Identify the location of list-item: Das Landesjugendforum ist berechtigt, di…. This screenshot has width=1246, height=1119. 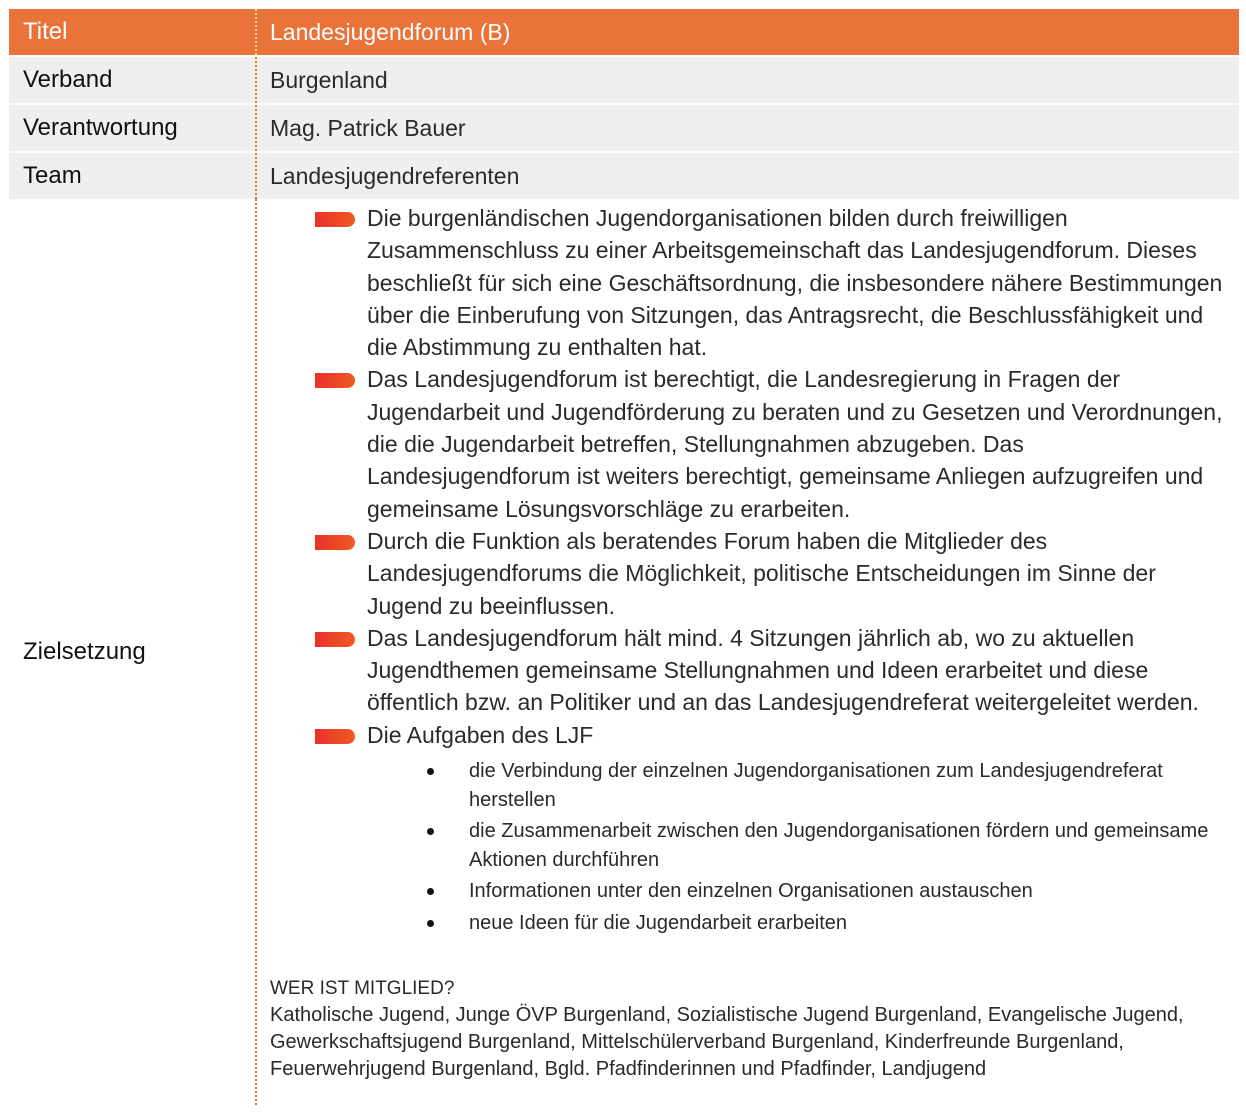
(777, 443).